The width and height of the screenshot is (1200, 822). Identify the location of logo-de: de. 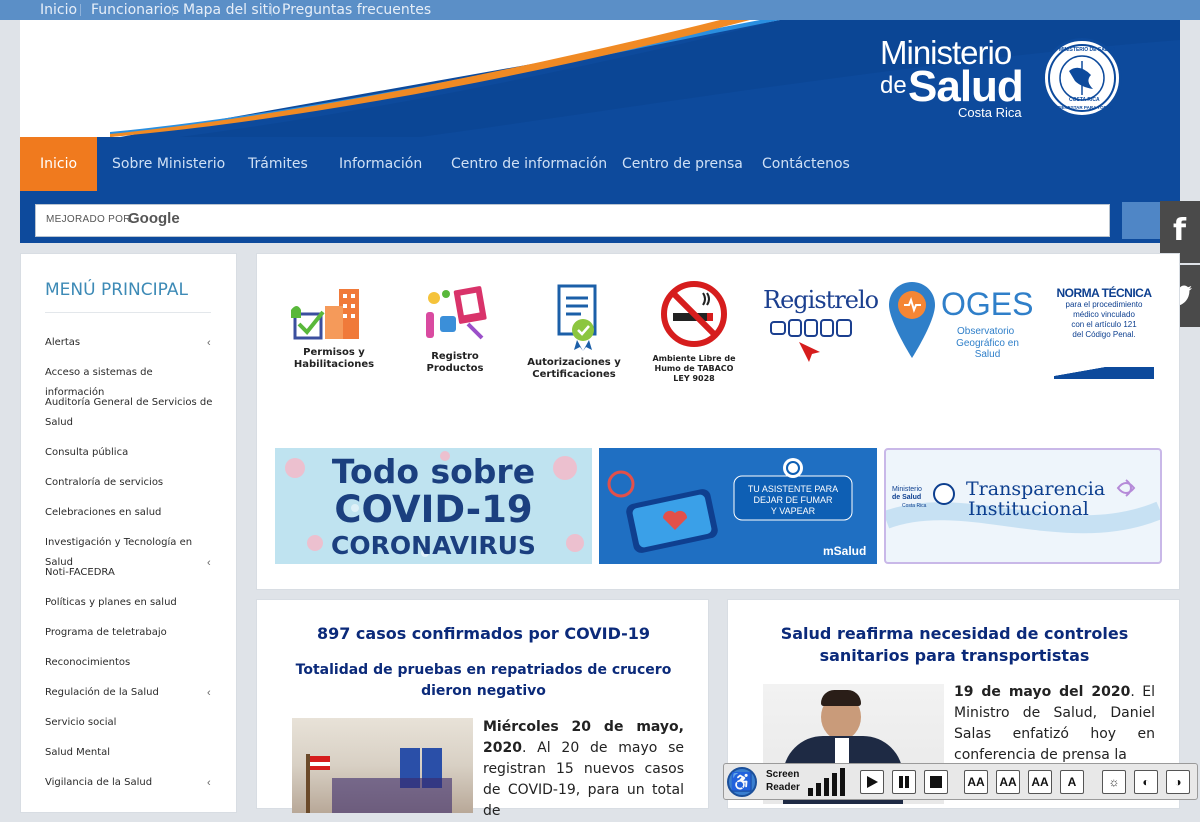
(893, 85).